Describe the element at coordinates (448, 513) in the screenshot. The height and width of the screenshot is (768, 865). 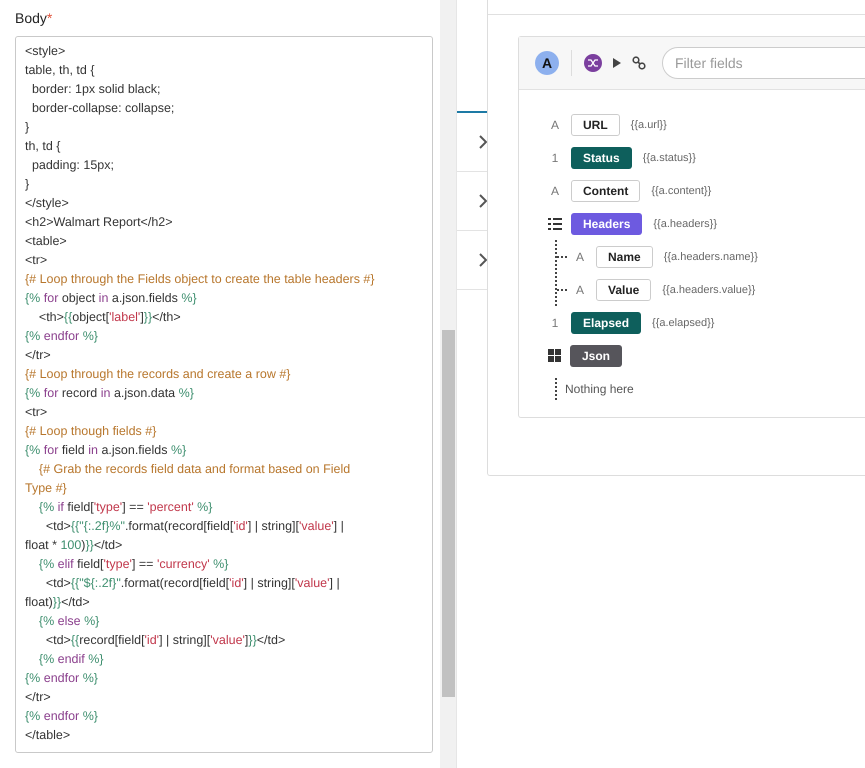
I see `scrollbar-thumb` at that location.